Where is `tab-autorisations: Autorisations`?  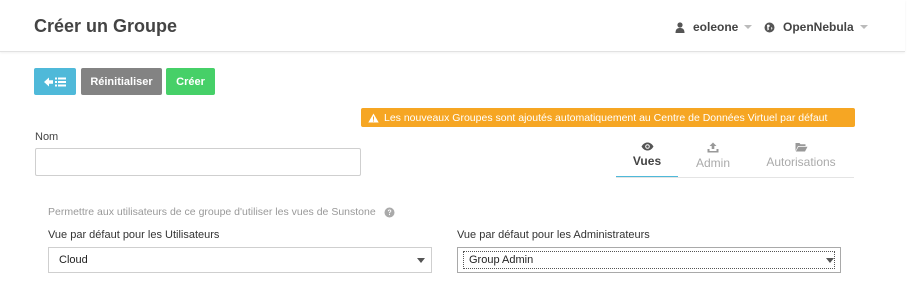
tab-autorisations: Autorisations is located at coordinates (801, 160).